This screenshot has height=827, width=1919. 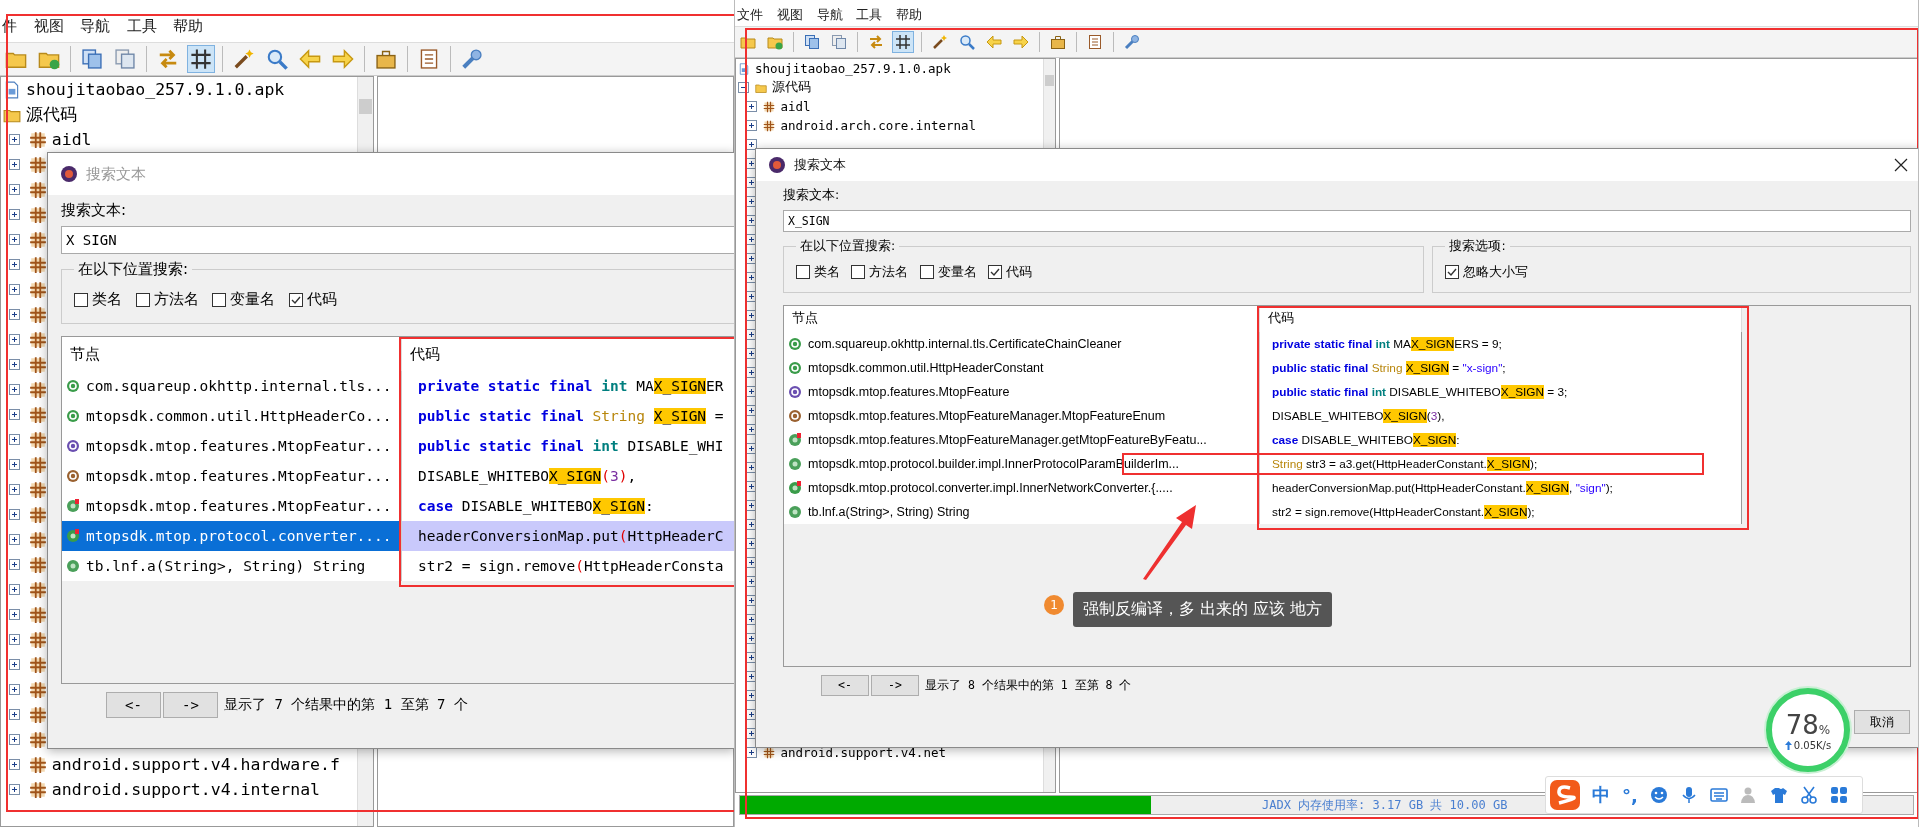 I want to click on result-row: mtopsdk.mtop.features.MtopFeatur... DISABLE_WHITEBOX_SIGN(3),, so click(x=398, y=476).